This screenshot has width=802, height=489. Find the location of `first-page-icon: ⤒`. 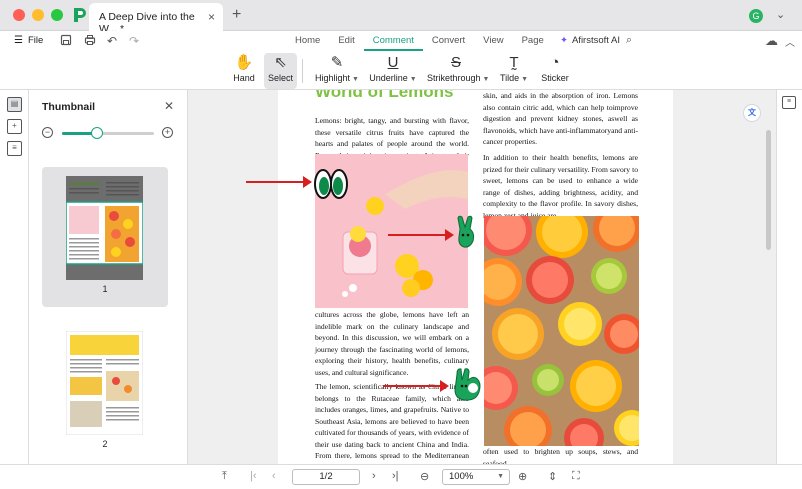

first-page-icon: ⤒ is located at coordinates (224, 476).